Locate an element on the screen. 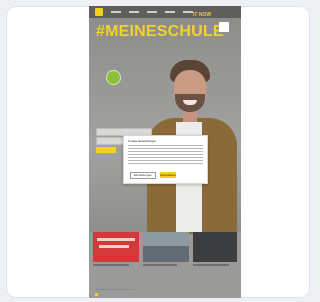  hero-headline: #MEINESCHULE is located at coordinates (160, 31).